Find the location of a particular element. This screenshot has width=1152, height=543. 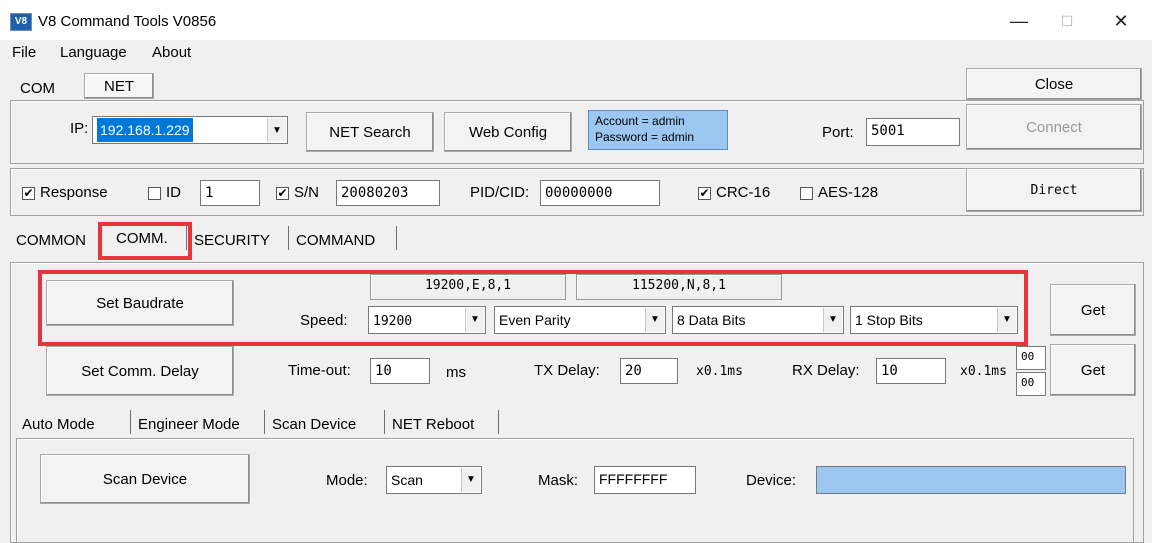

menu-language: Language is located at coordinates (93, 52).